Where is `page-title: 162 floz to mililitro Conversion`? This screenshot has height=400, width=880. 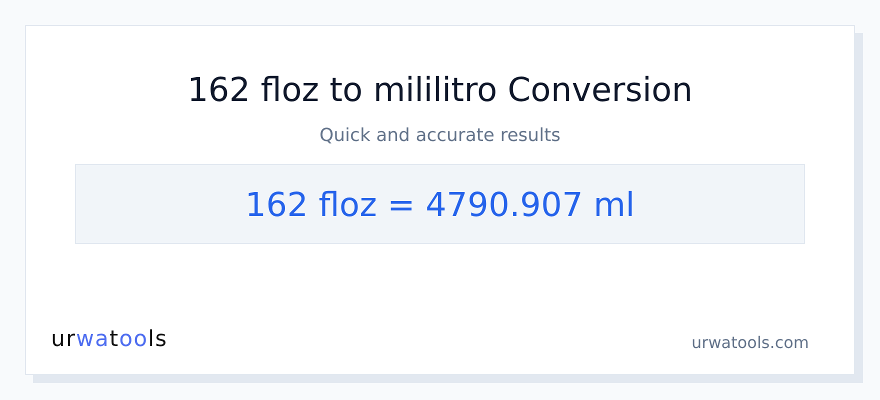
page-title: 162 floz to mililitro Conversion is located at coordinates (440, 90).